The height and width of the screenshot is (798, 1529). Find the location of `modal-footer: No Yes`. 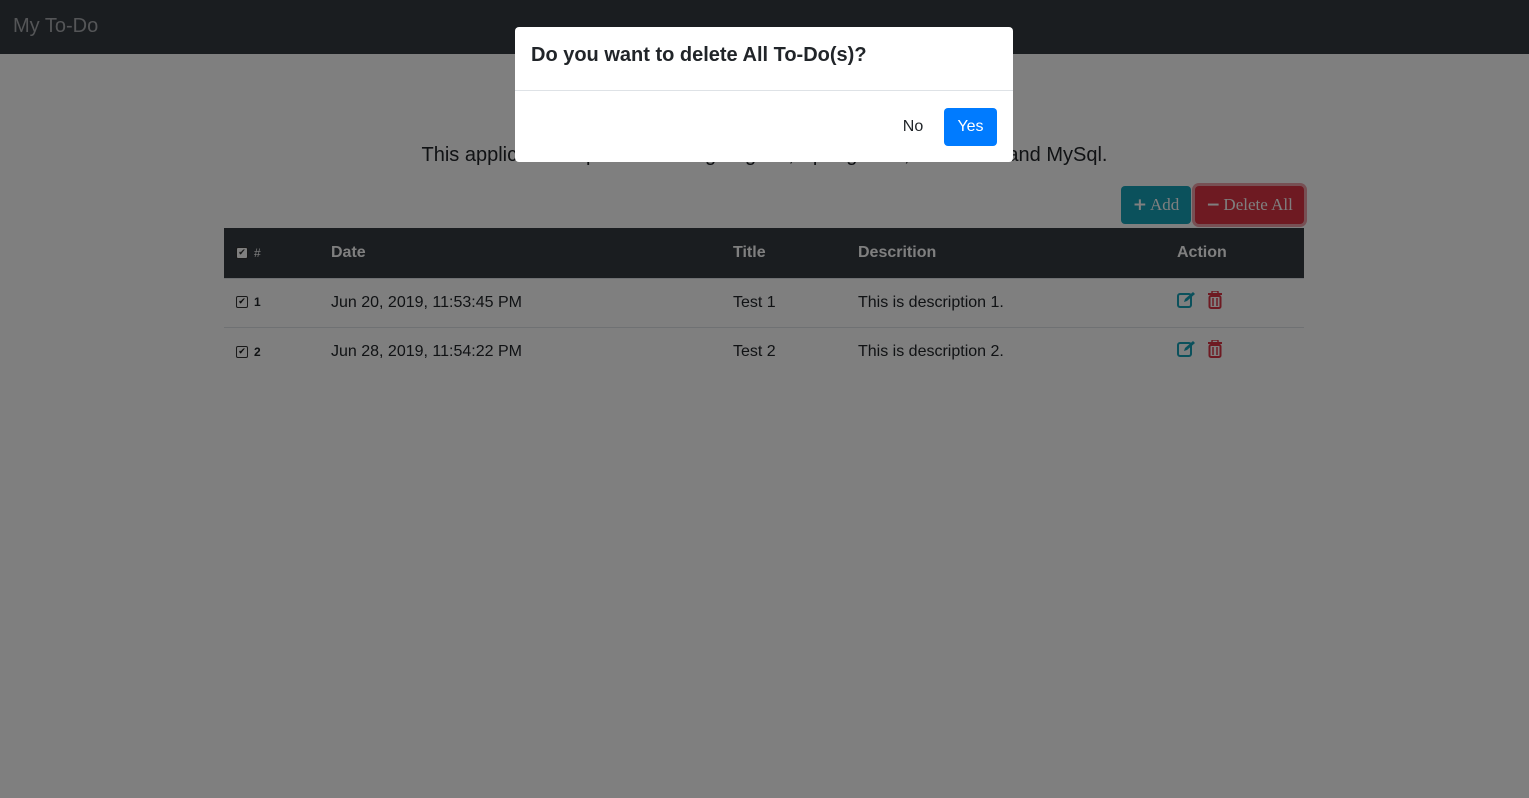

modal-footer: No Yes is located at coordinates (764, 126).